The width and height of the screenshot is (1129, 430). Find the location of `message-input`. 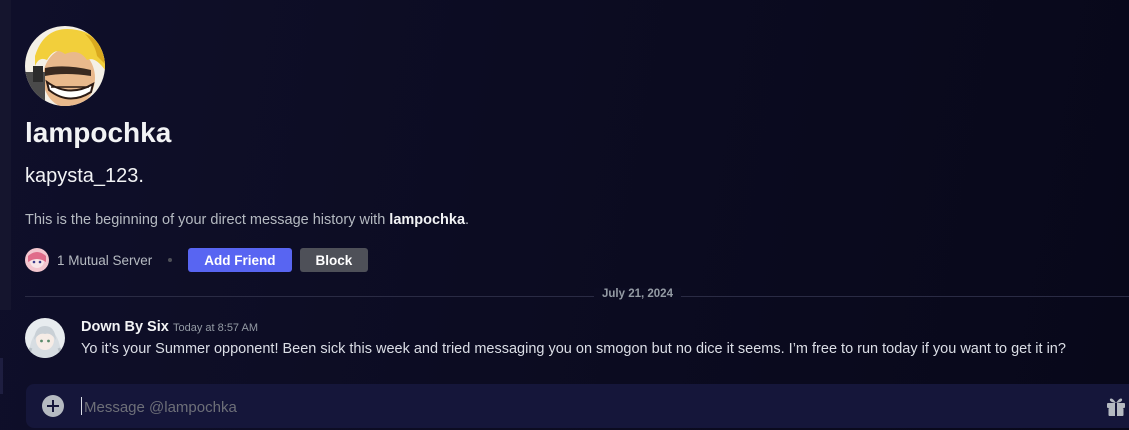

message-input is located at coordinates (534, 407).